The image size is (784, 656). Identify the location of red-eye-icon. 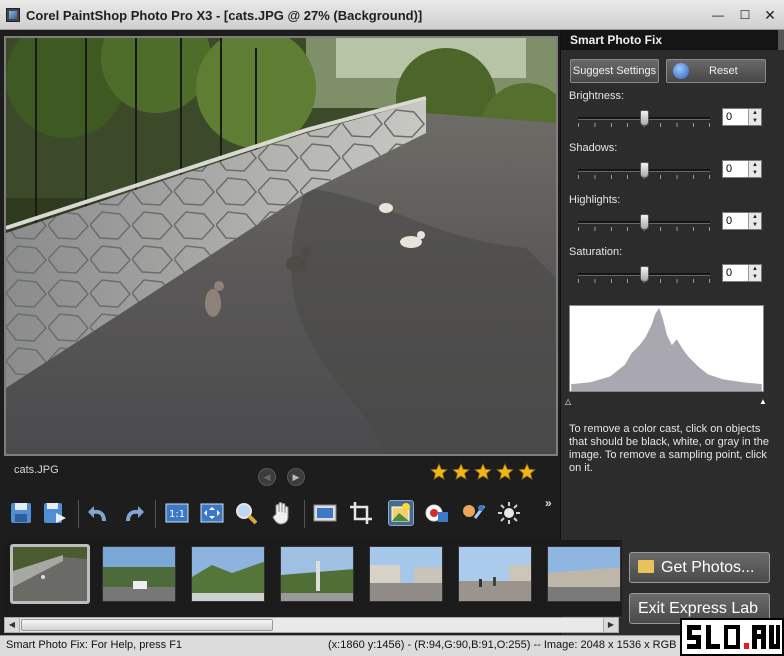
(437, 513).